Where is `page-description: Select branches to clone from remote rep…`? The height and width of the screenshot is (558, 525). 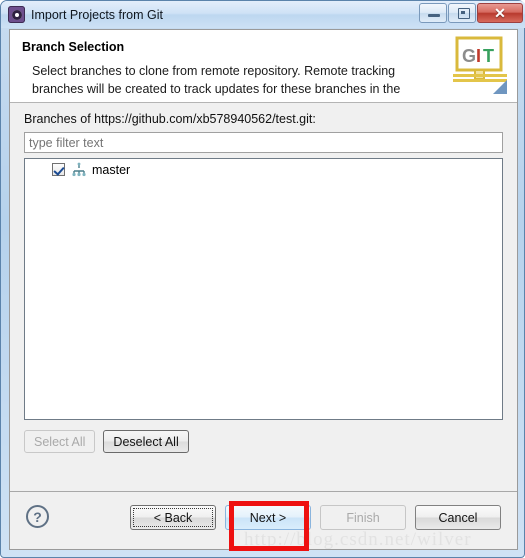
page-description: Select branches to clone from remote rep… is located at coordinates (216, 80).